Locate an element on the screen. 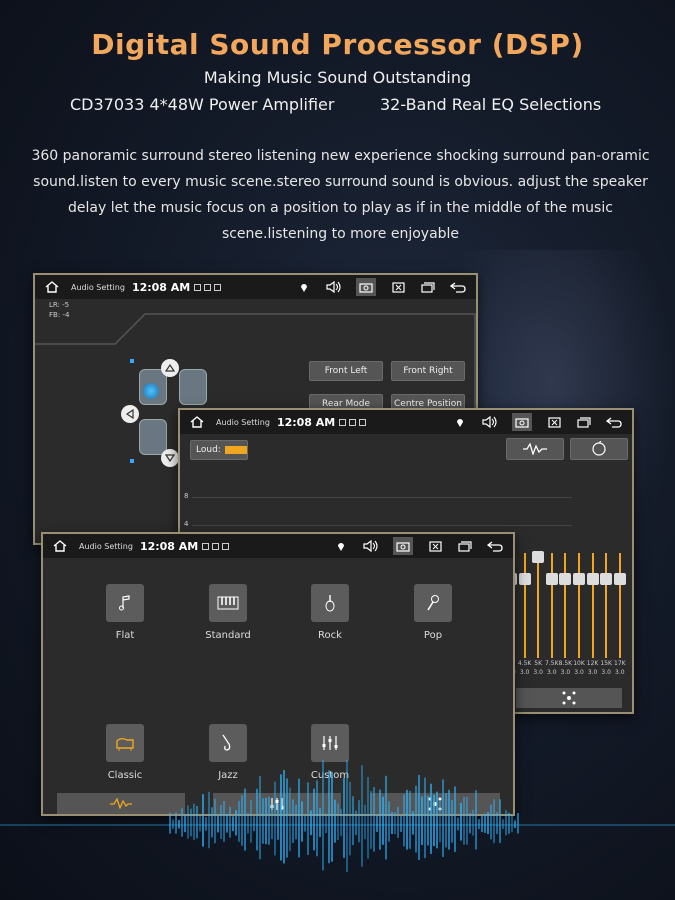 The width and height of the screenshot is (675, 900). eq-waveform-button is located at coordinates (535, 449).